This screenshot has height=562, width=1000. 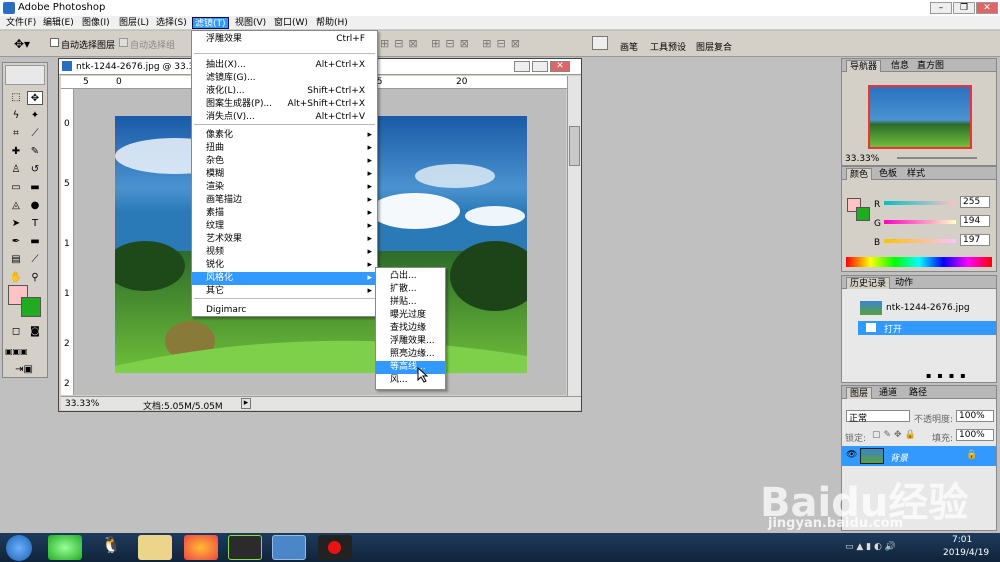 I want to click on taskbar-recorder-icon, so click(x=335, y=547).